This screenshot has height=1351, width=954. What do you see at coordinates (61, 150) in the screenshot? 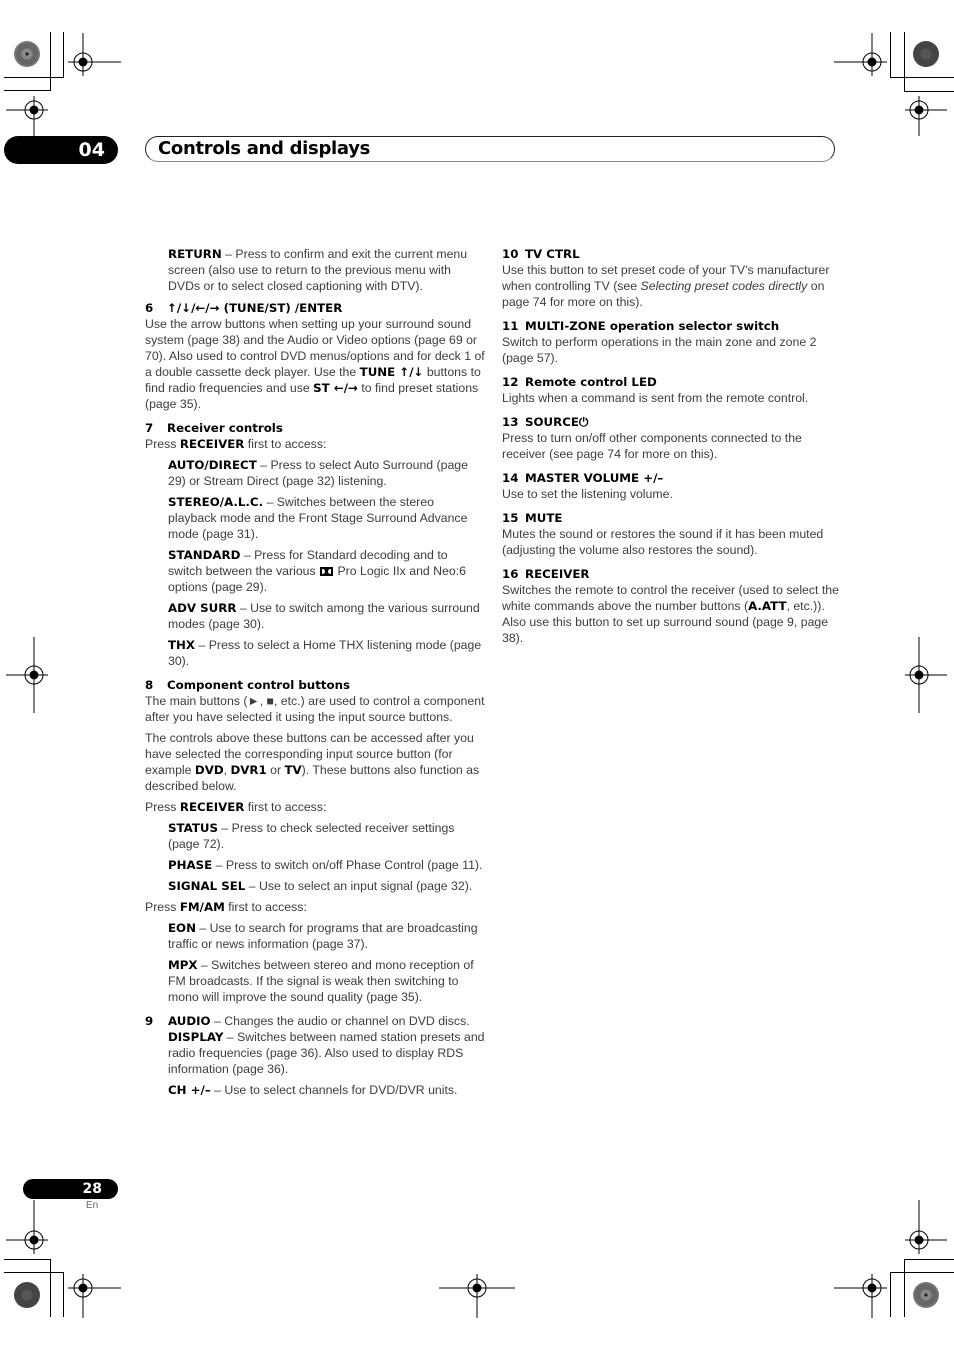
I see `chapter-number-tab: 04` at bounding box center [61, 150].